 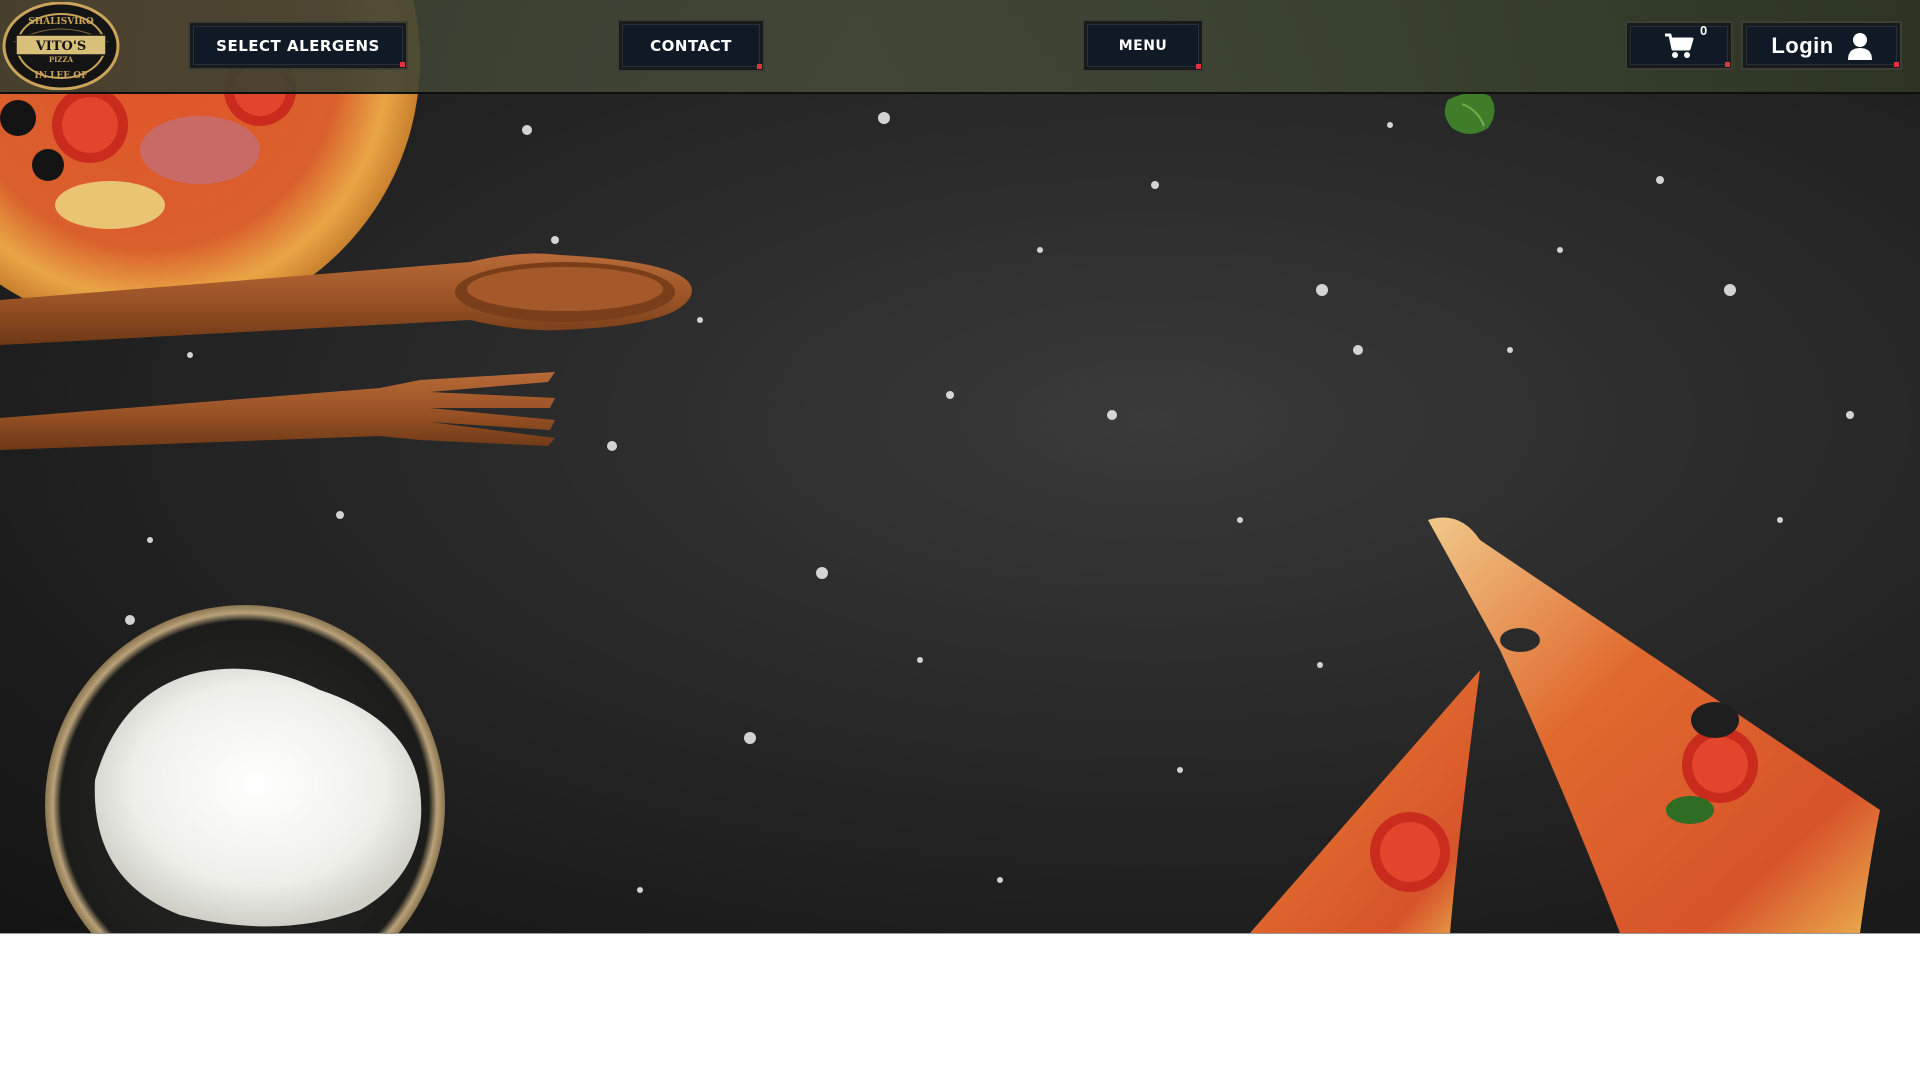 I want to click on logo-emblem: SHALISVIRO VITO'SPIZZA IN LEE OF, so click(x=61, y=46).